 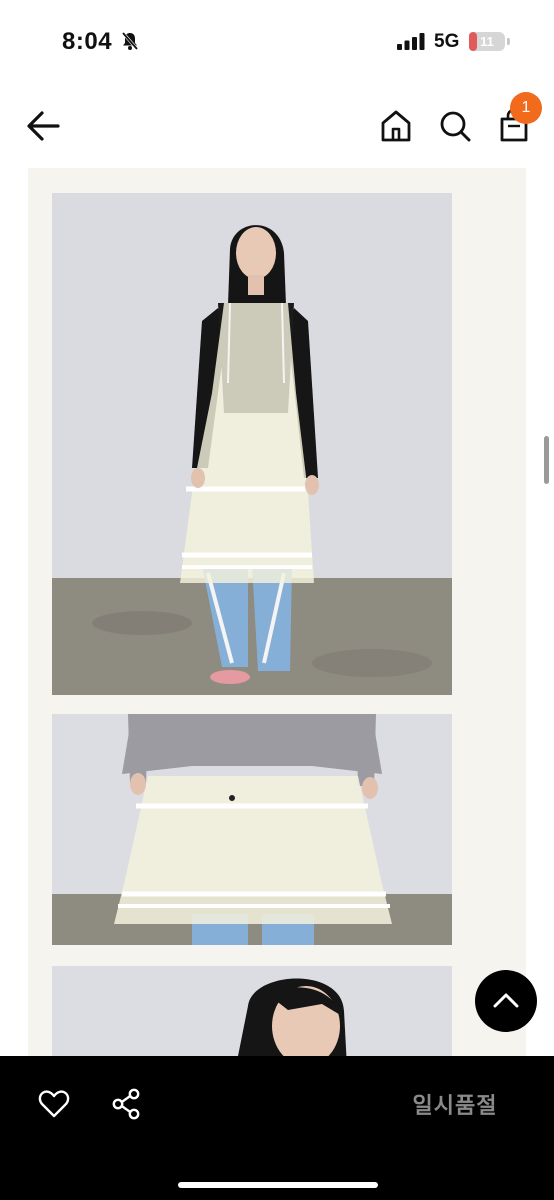 What do you see at coordinates (526, 108) in the screenshot?
I see `cart-count-badge: 1` at bounding box center [526, 108].